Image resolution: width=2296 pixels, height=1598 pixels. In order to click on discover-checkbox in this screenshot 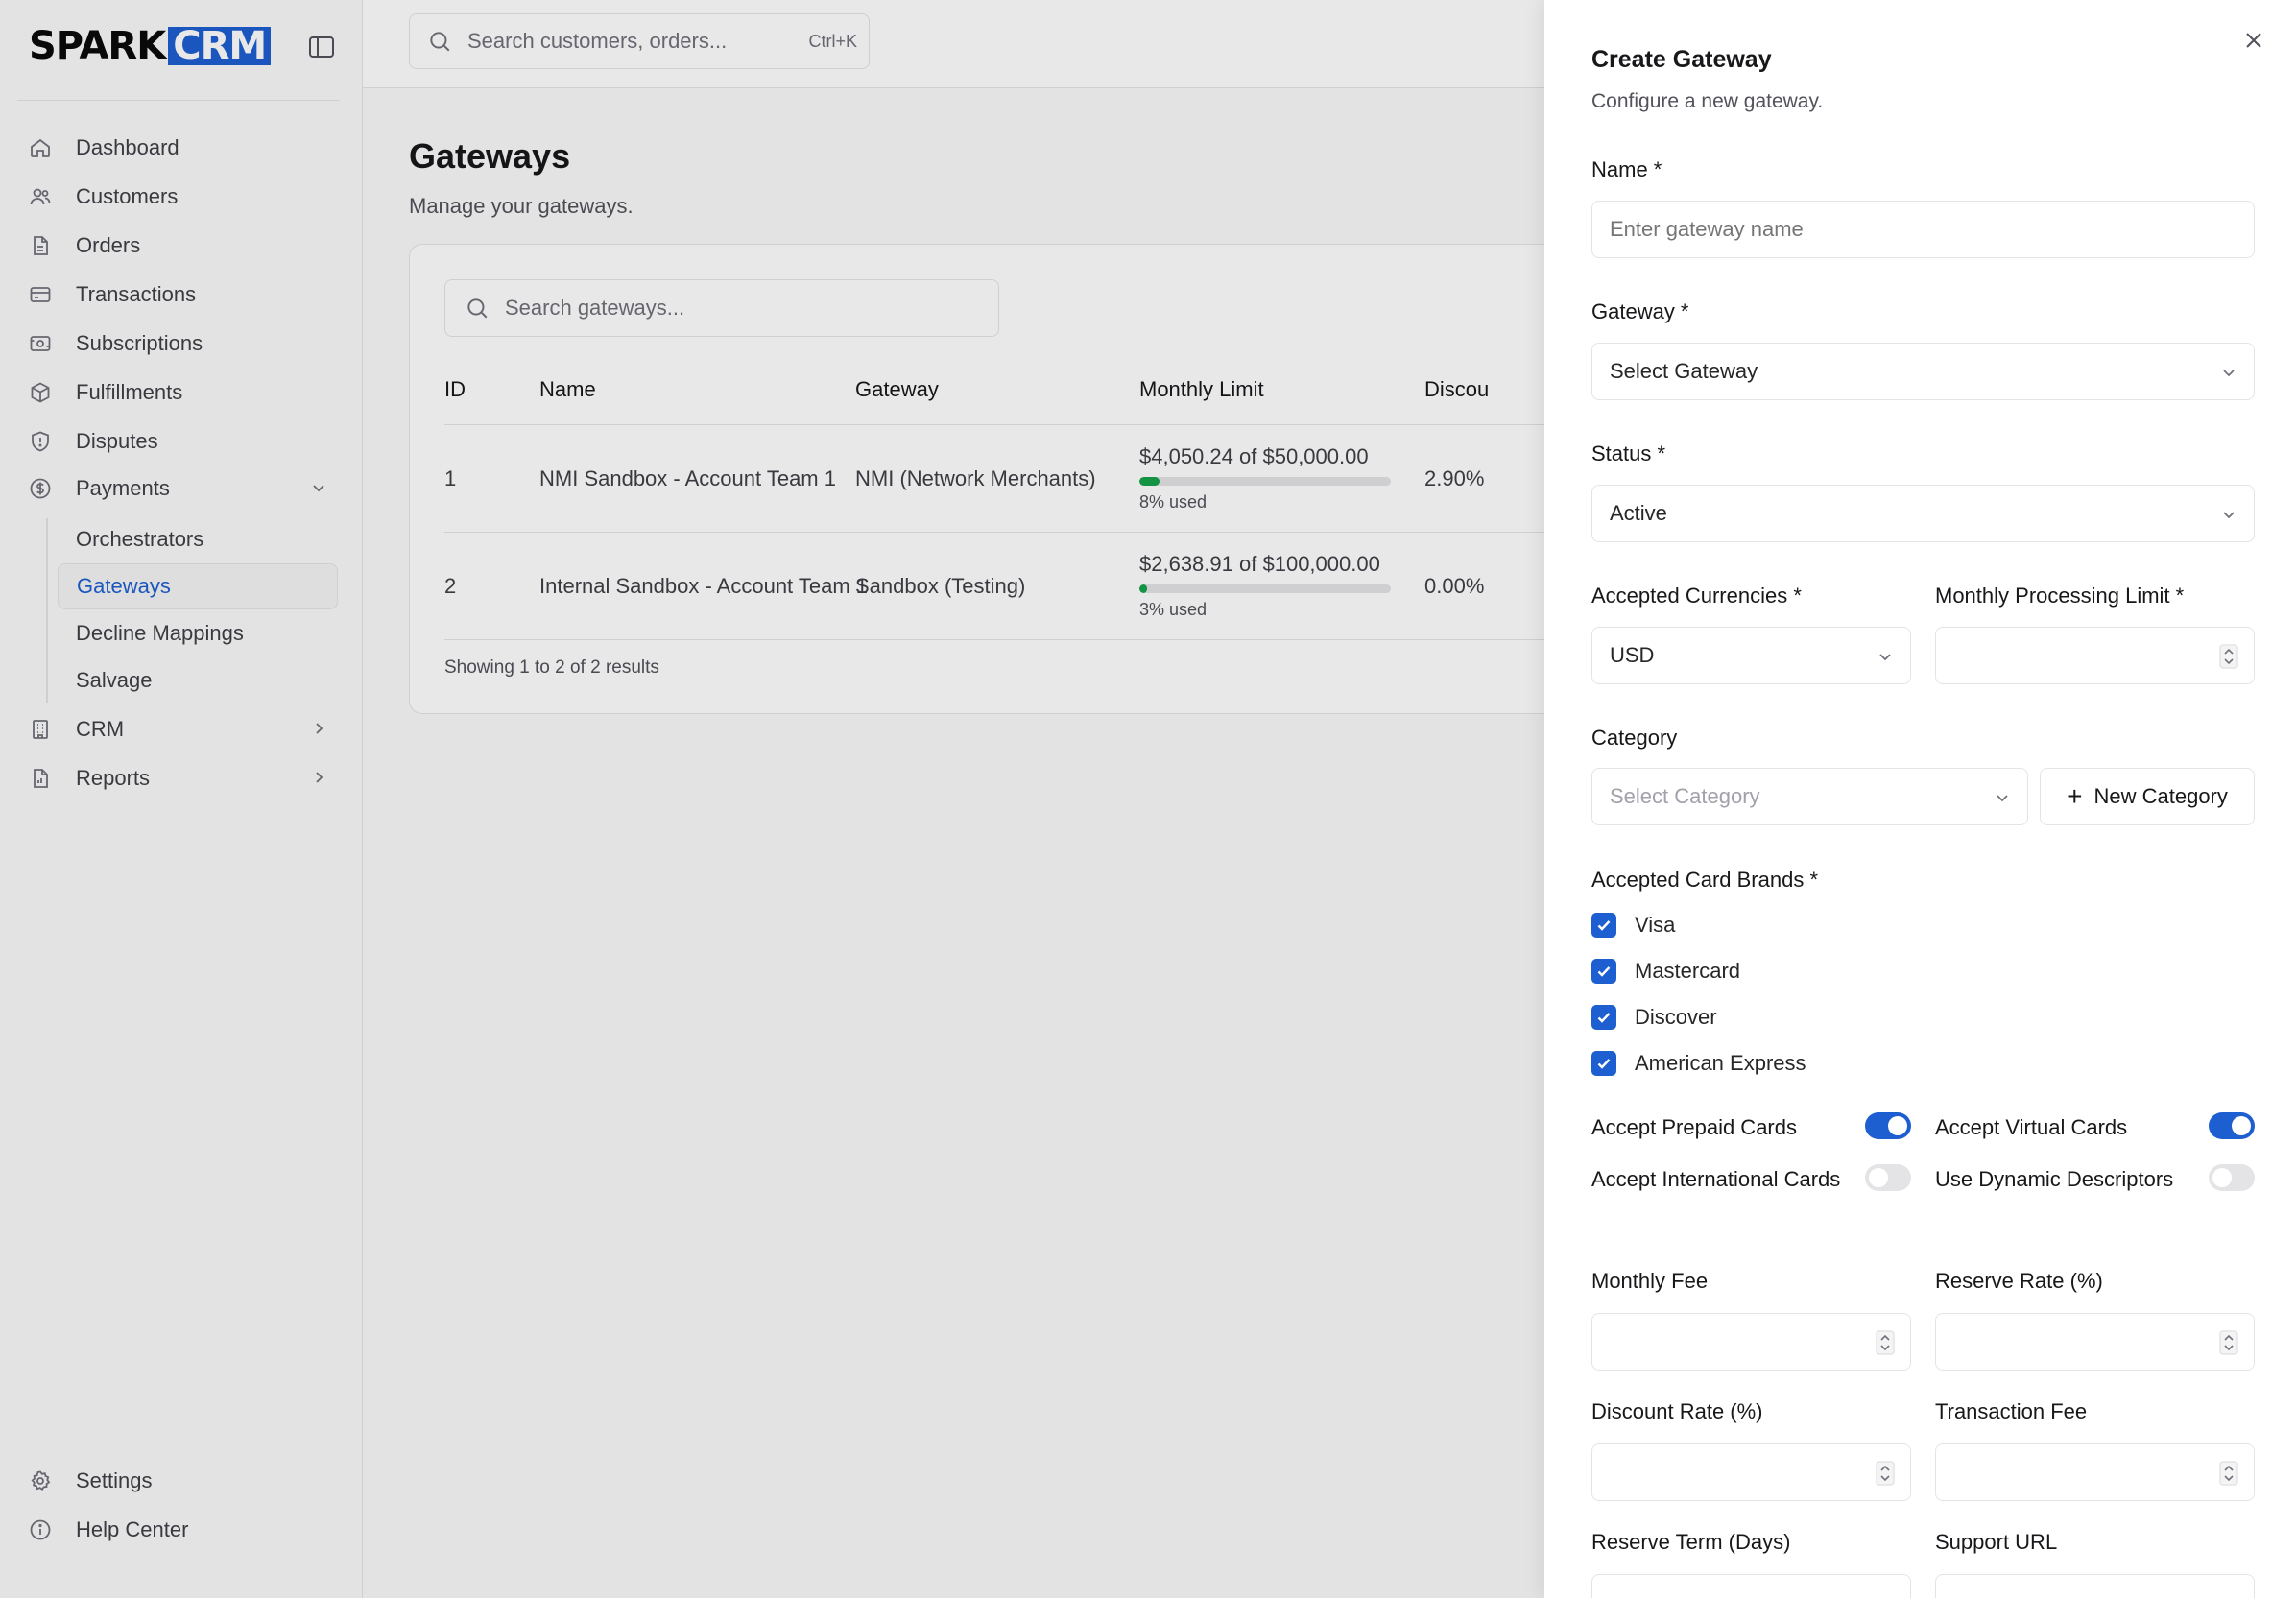, I will do `click(1603, 1017)`.